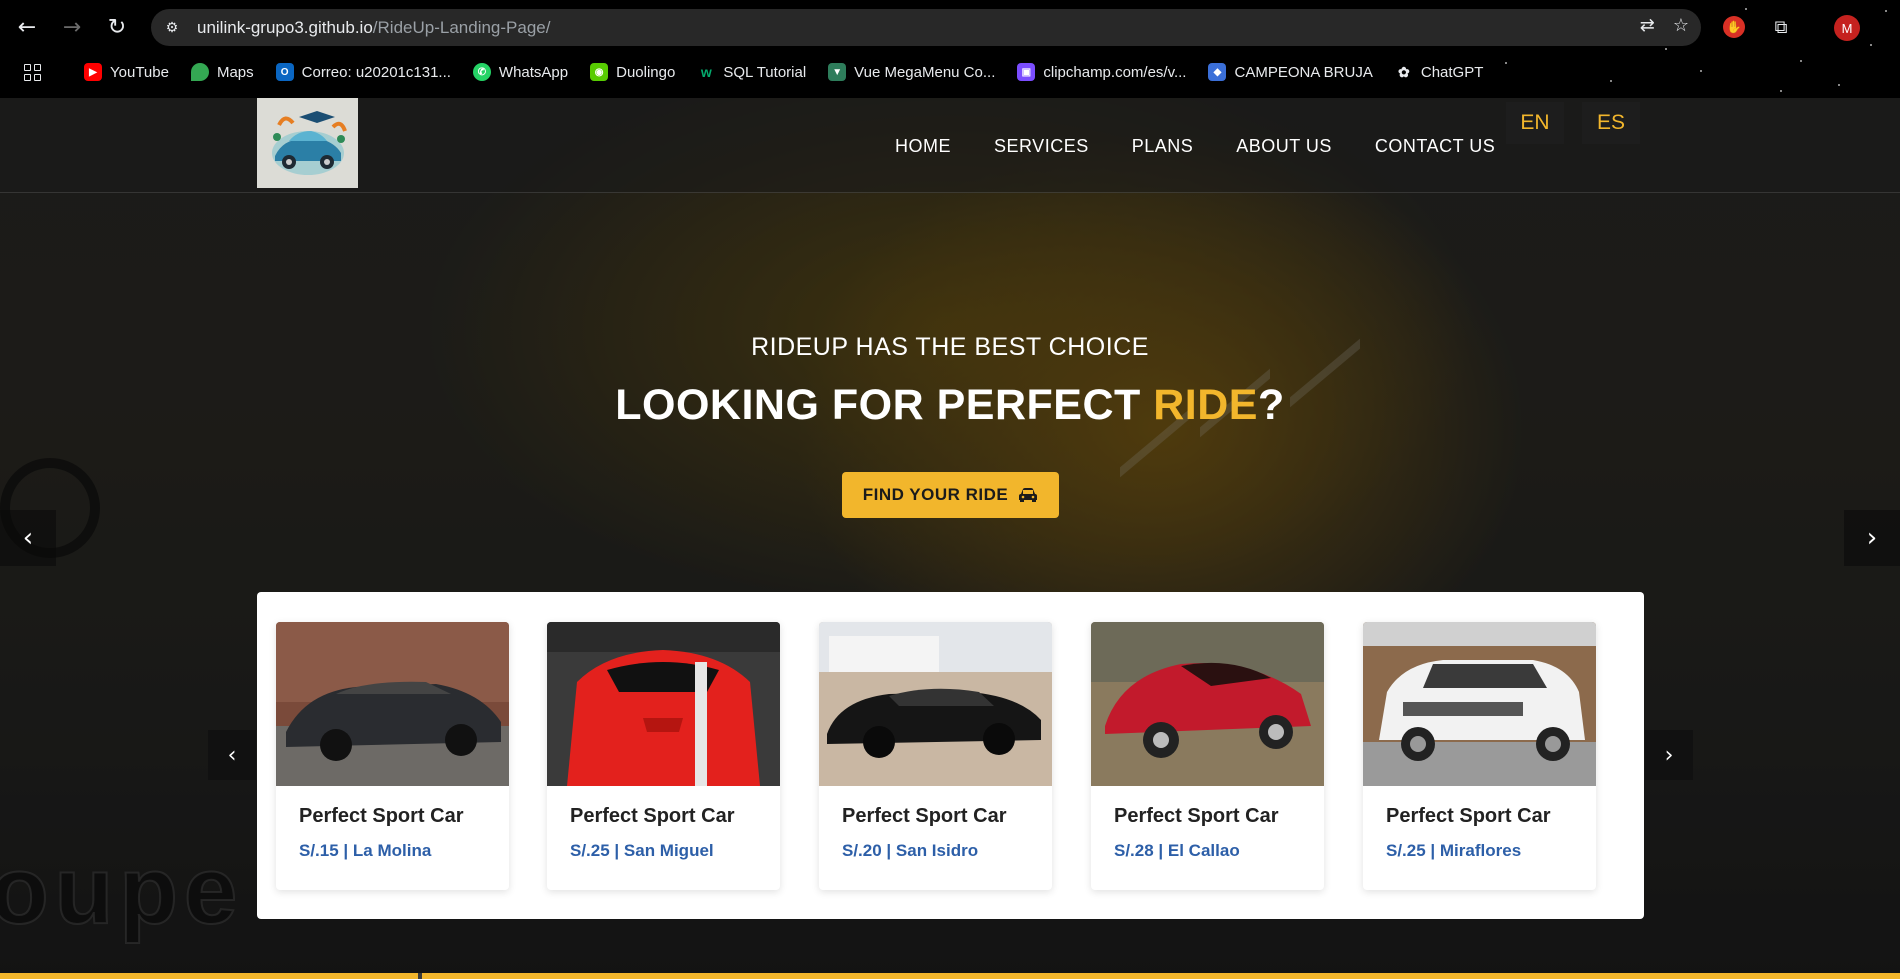  I want to click on car-card: Perfect Sport Car S/.25 | Miraflores, so click(1479, 756).